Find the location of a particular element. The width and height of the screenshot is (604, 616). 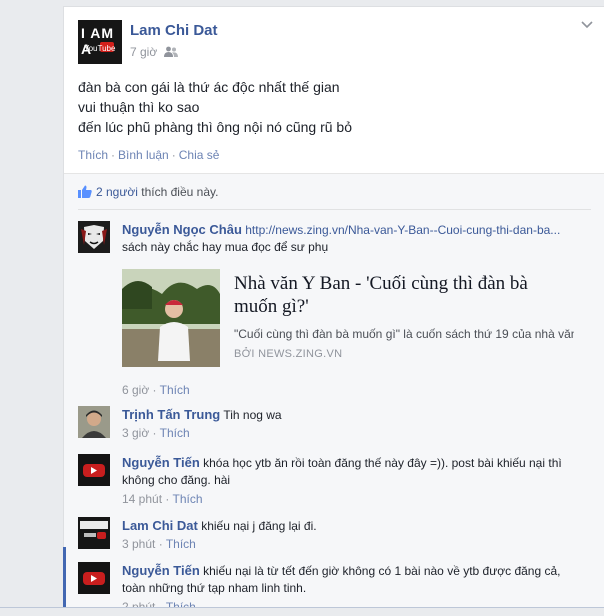

chevron-down-icon is located at coordinates (587, 25).